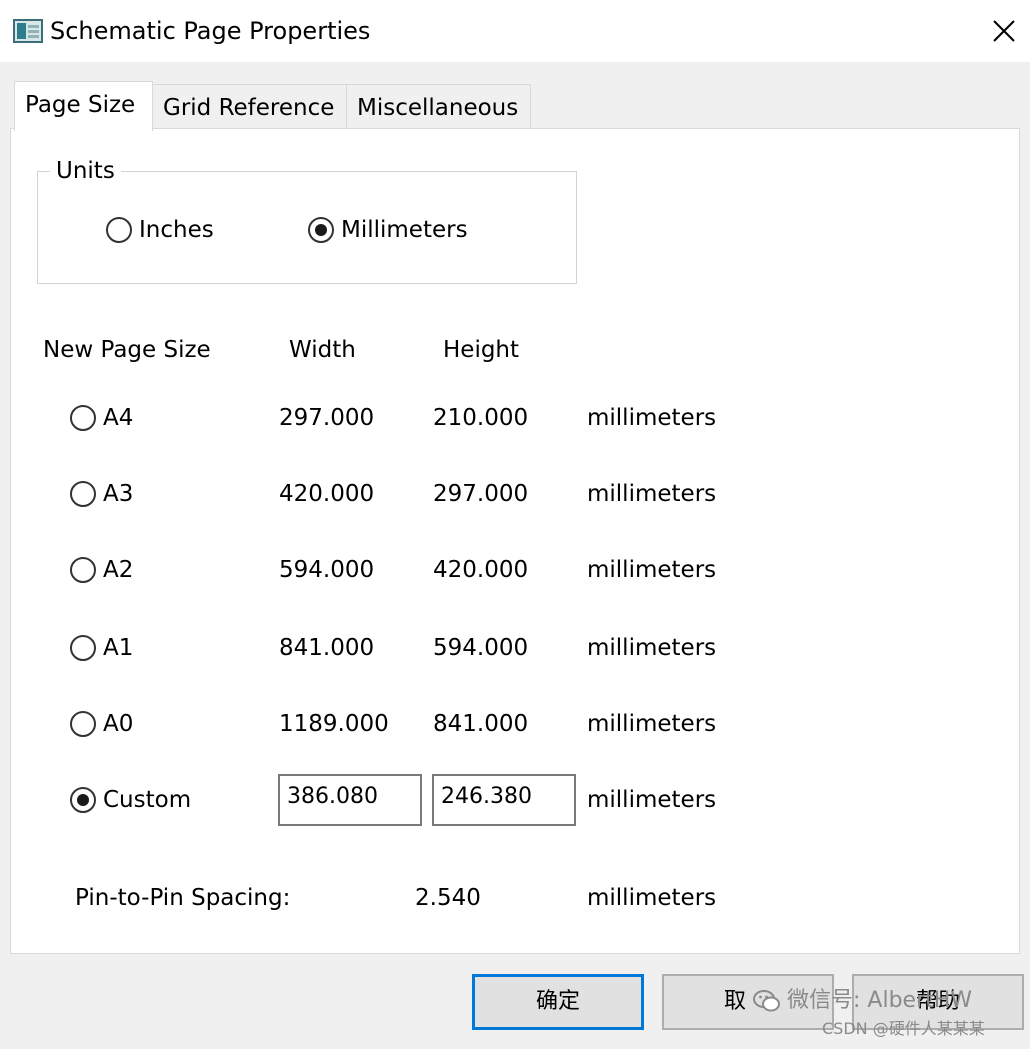 The image size is (1030, 1049). I want to click on tab-label: Miscellaneous, so click(438, 108).